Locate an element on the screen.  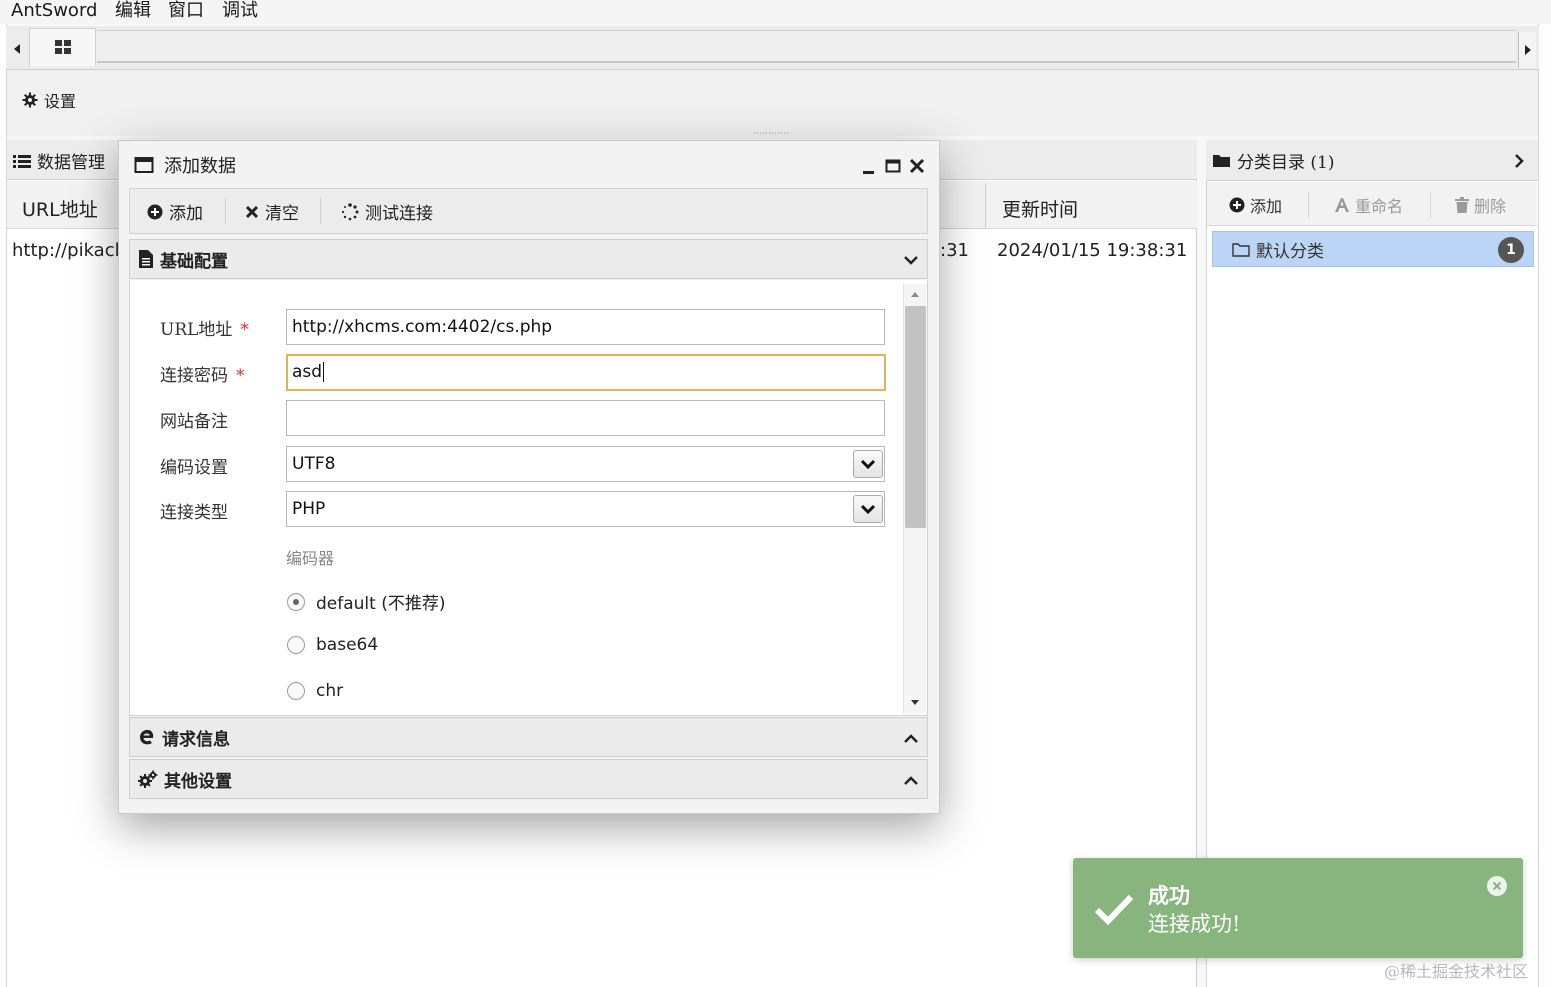
section-request-header: 请求信息 is located at coordinates (528, 737).